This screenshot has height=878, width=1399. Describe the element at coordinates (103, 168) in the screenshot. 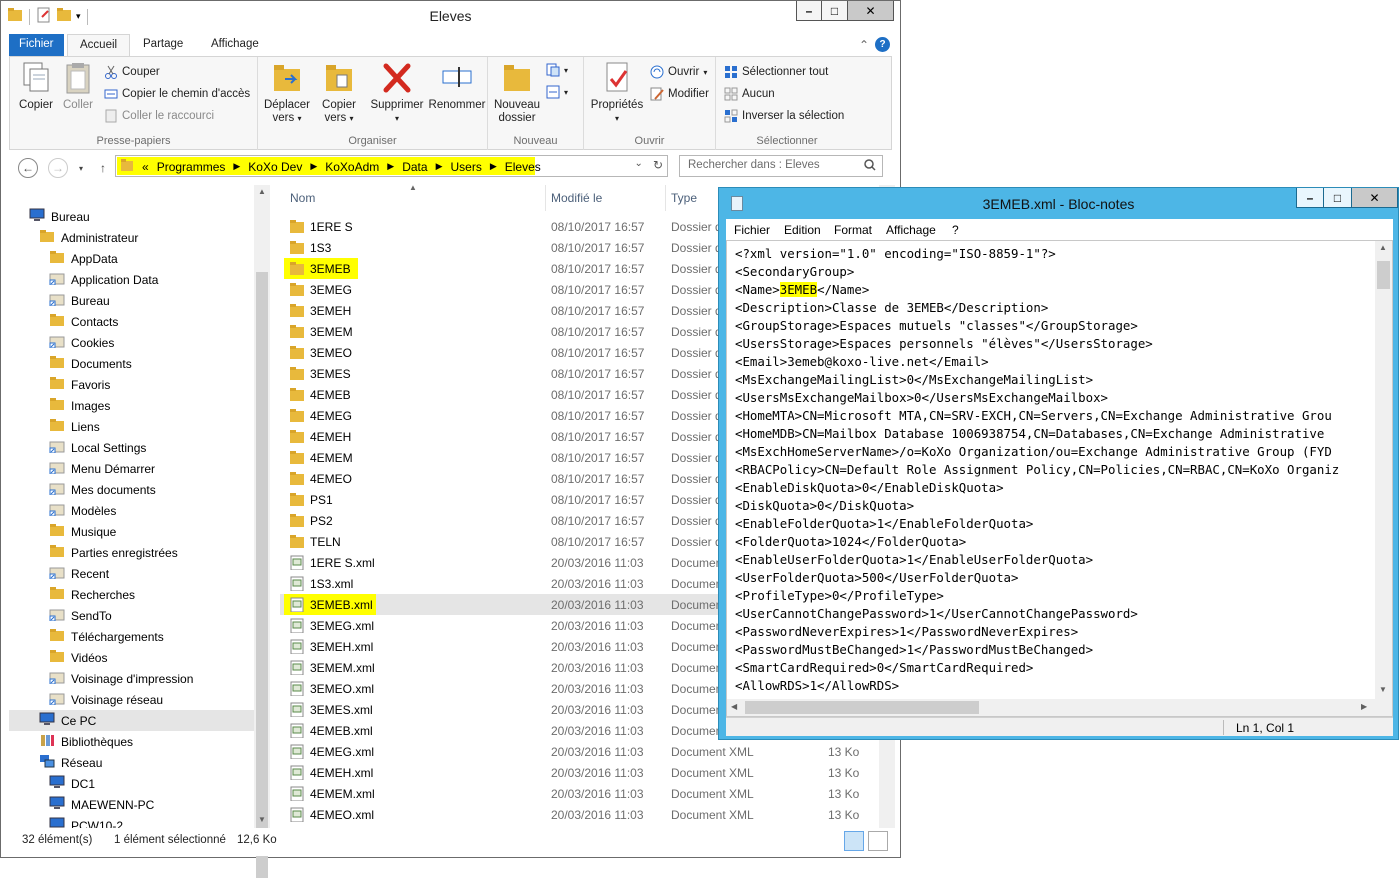

I see `up-button: ↑` at that location.